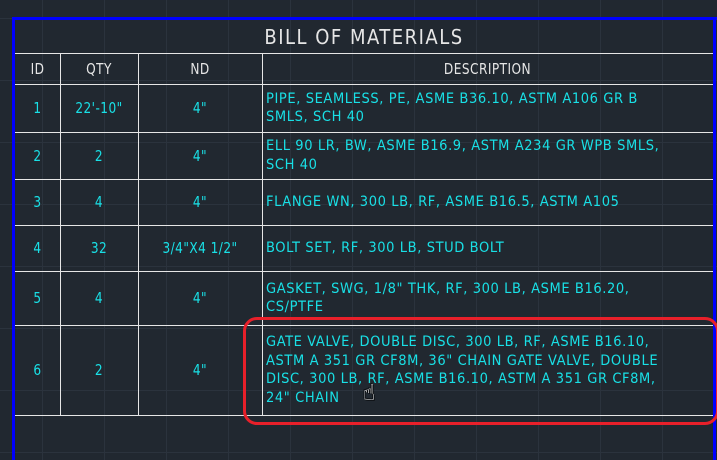  What do you see at coordinates (37, 298) in the screenshot?
I see `cell-id: 5` at bounding box center [37, 298].